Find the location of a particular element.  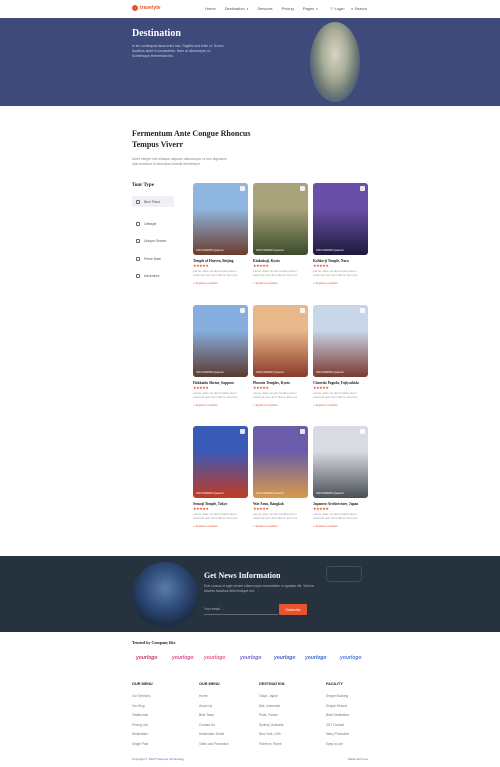

calendar-icon is located at coordinates (138, 258).